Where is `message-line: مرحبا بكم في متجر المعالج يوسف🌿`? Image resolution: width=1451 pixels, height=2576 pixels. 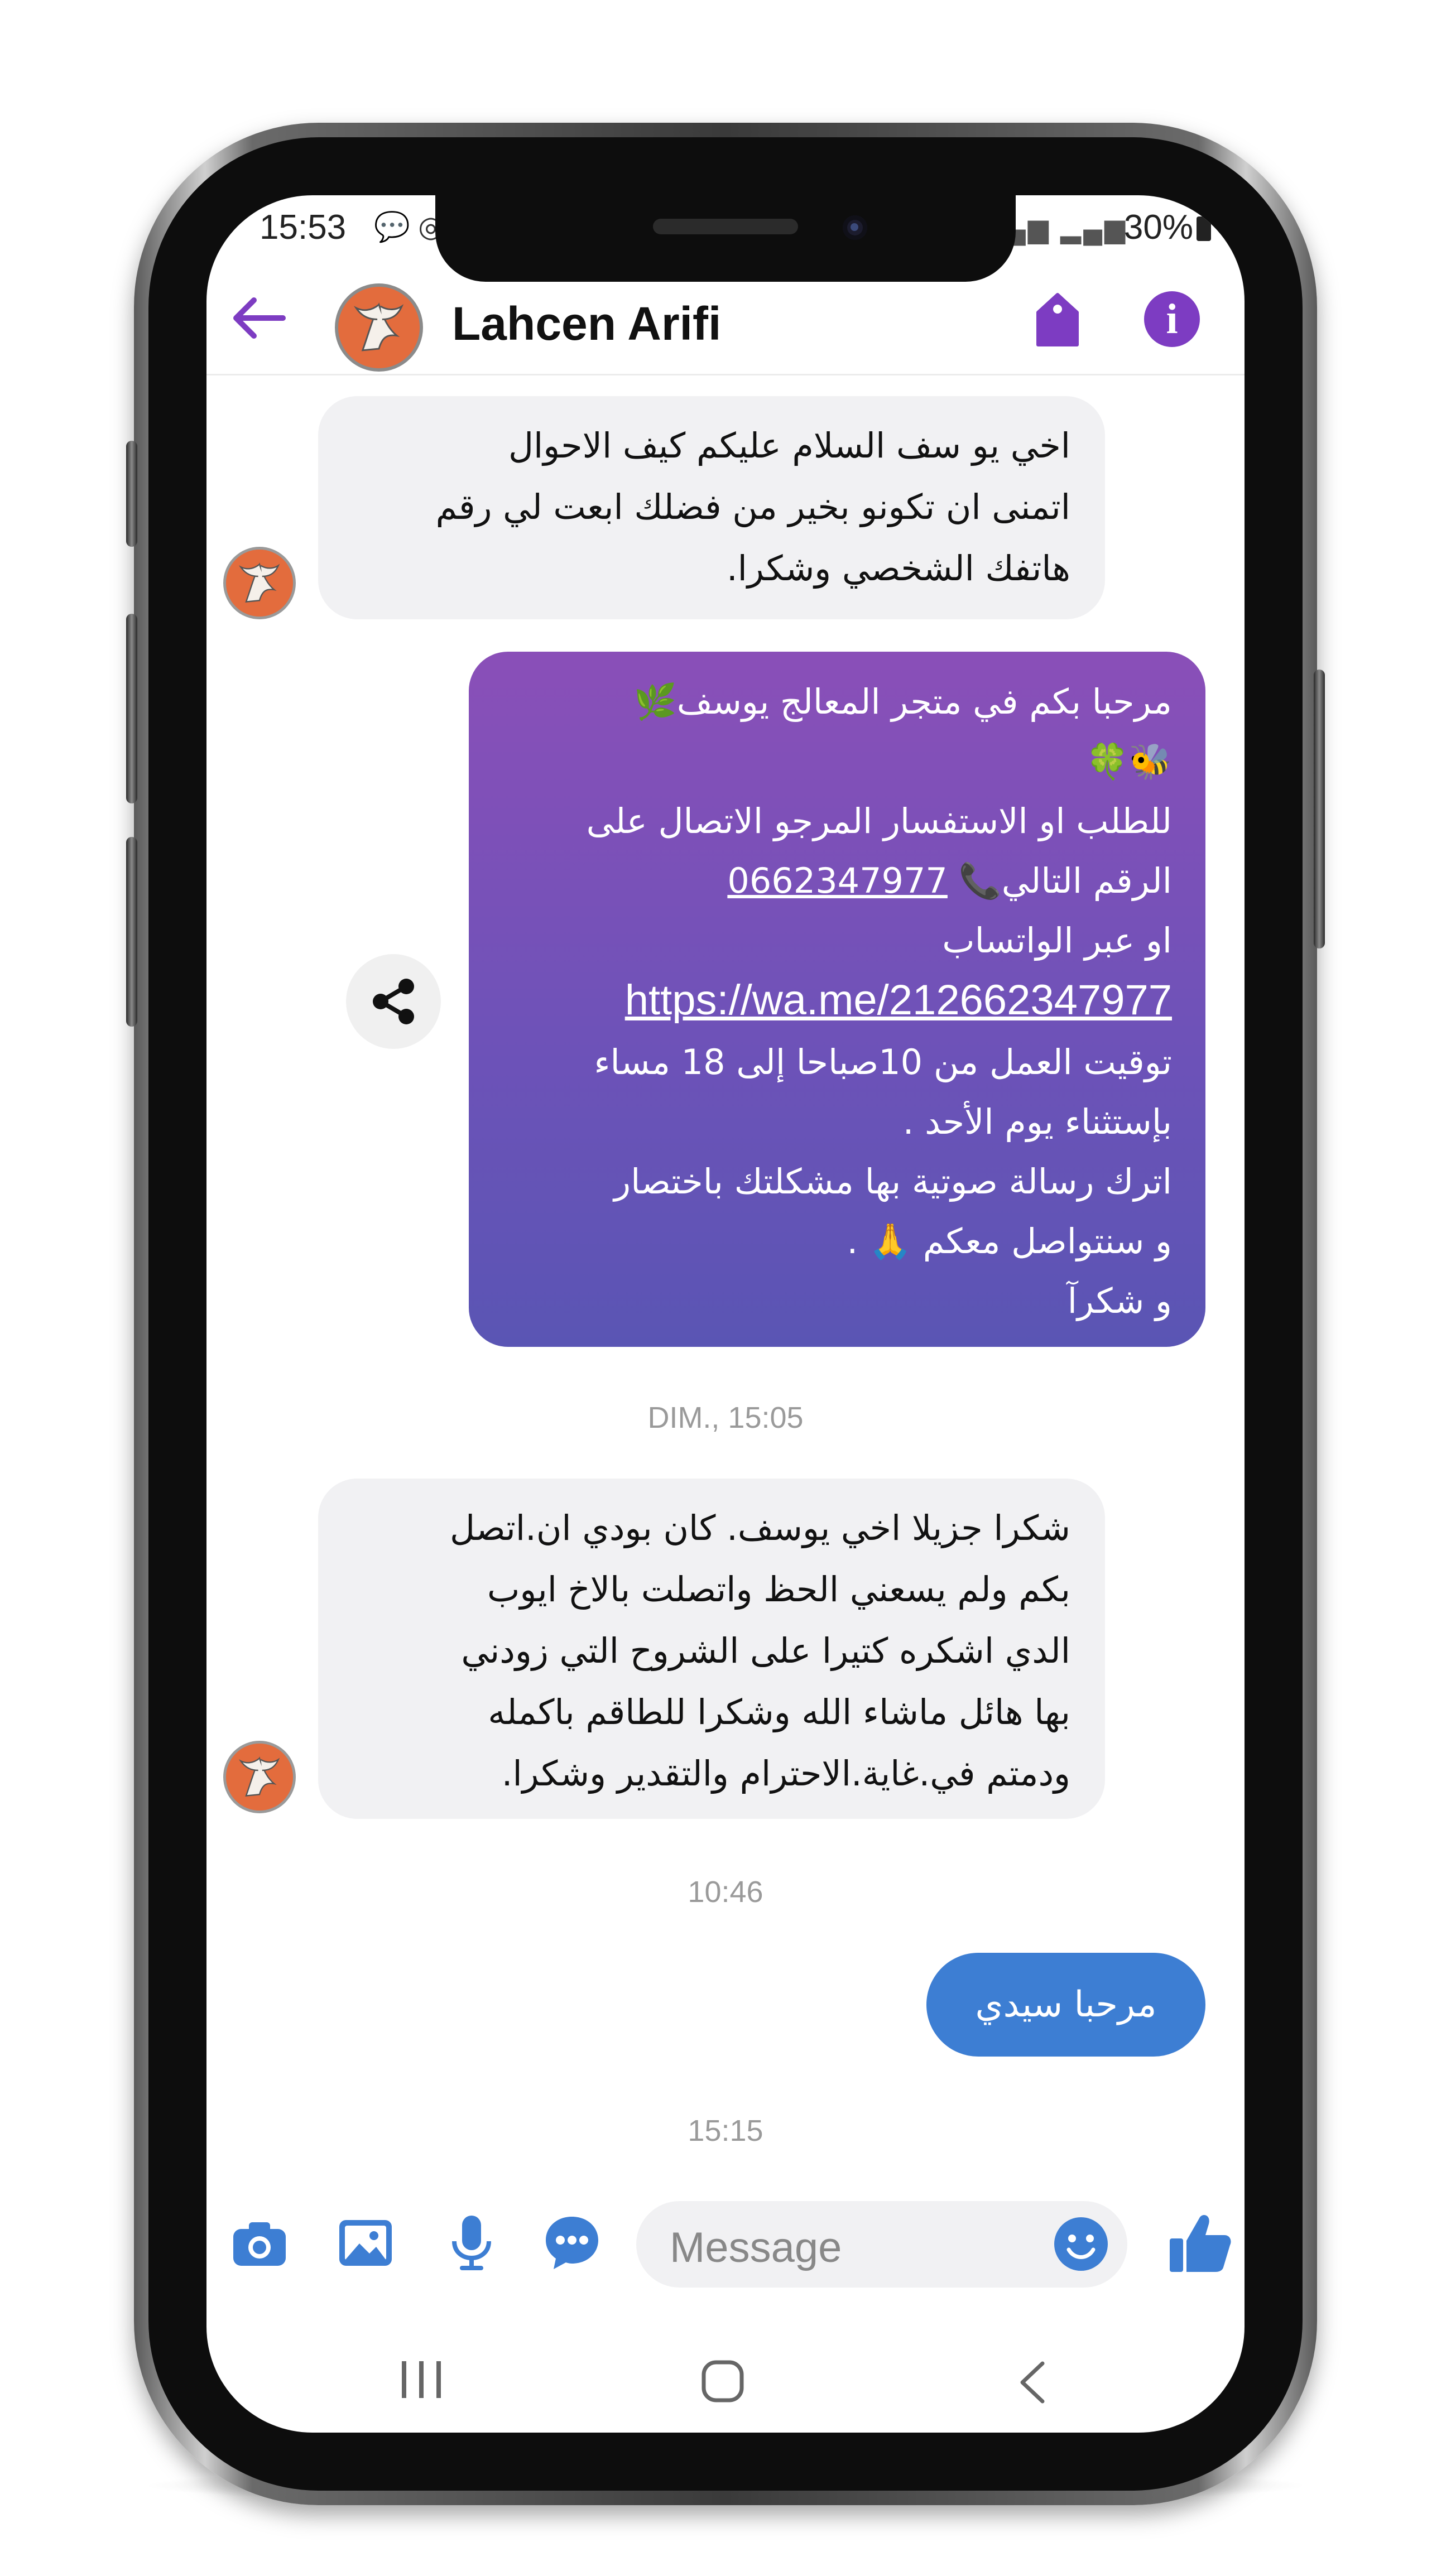
message-line: مرحبا بكم في متجر المعالج يوسف🌿 is located at coordinates (902, 702).